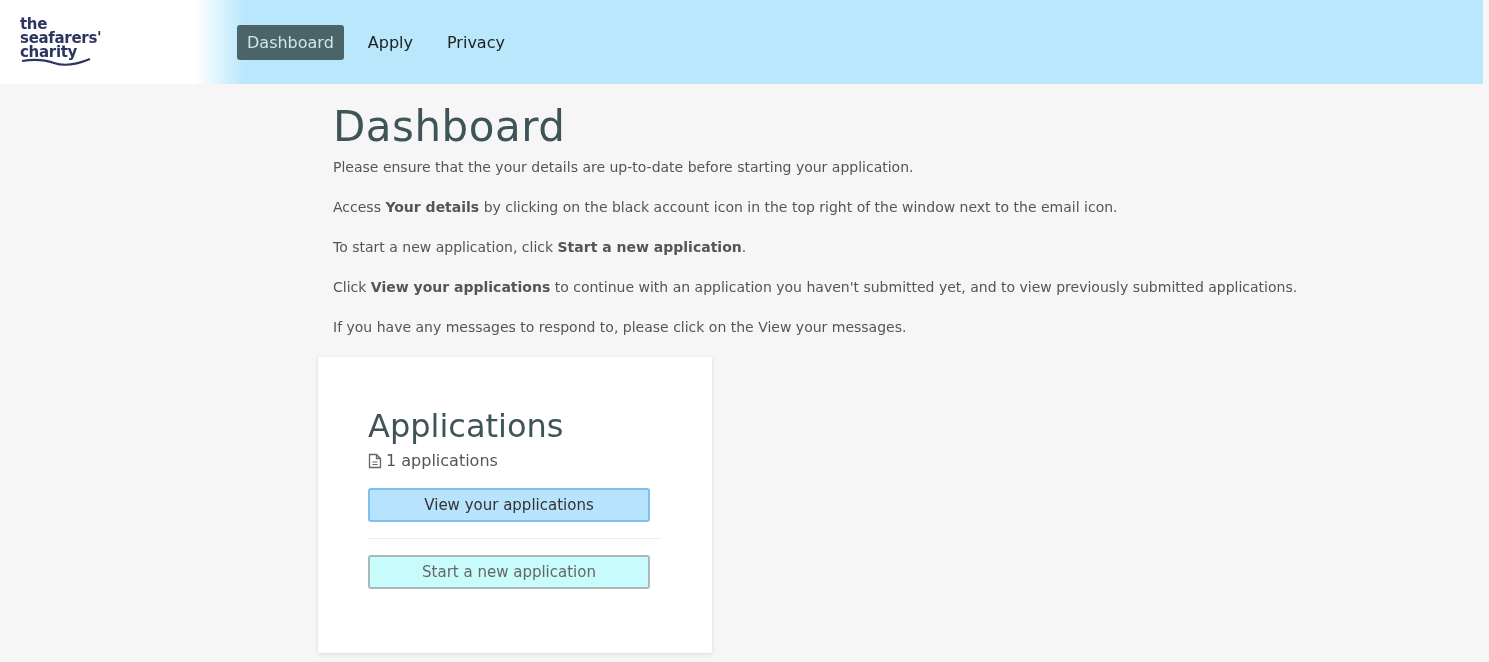 Image resolution: width=1489 pixels, height=662 pixels. I want to click on nav-tab: Apply, so click(390, 42).